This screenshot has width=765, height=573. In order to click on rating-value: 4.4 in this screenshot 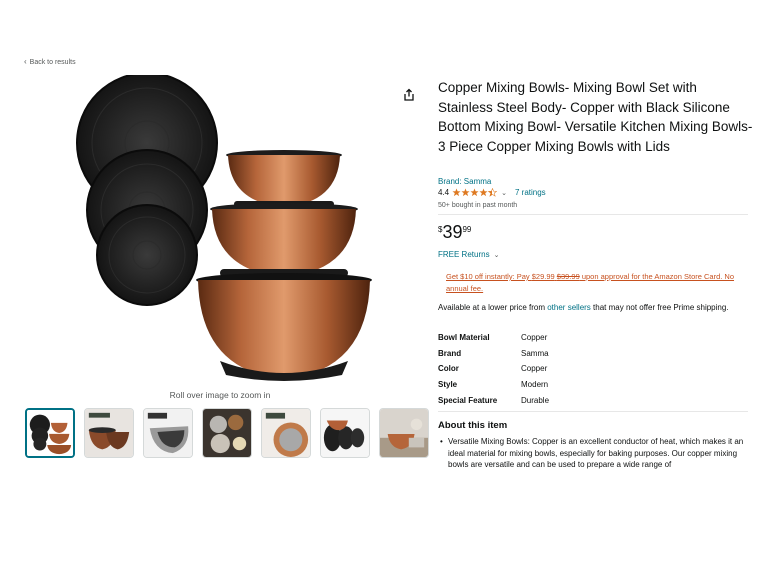, I will do `click(444, 192)`.